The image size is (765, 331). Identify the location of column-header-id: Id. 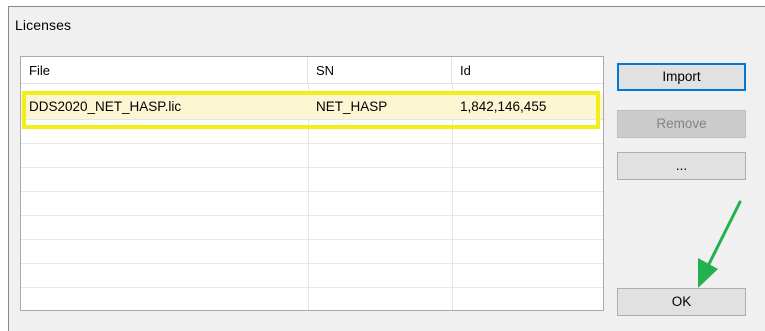
(527, 70).